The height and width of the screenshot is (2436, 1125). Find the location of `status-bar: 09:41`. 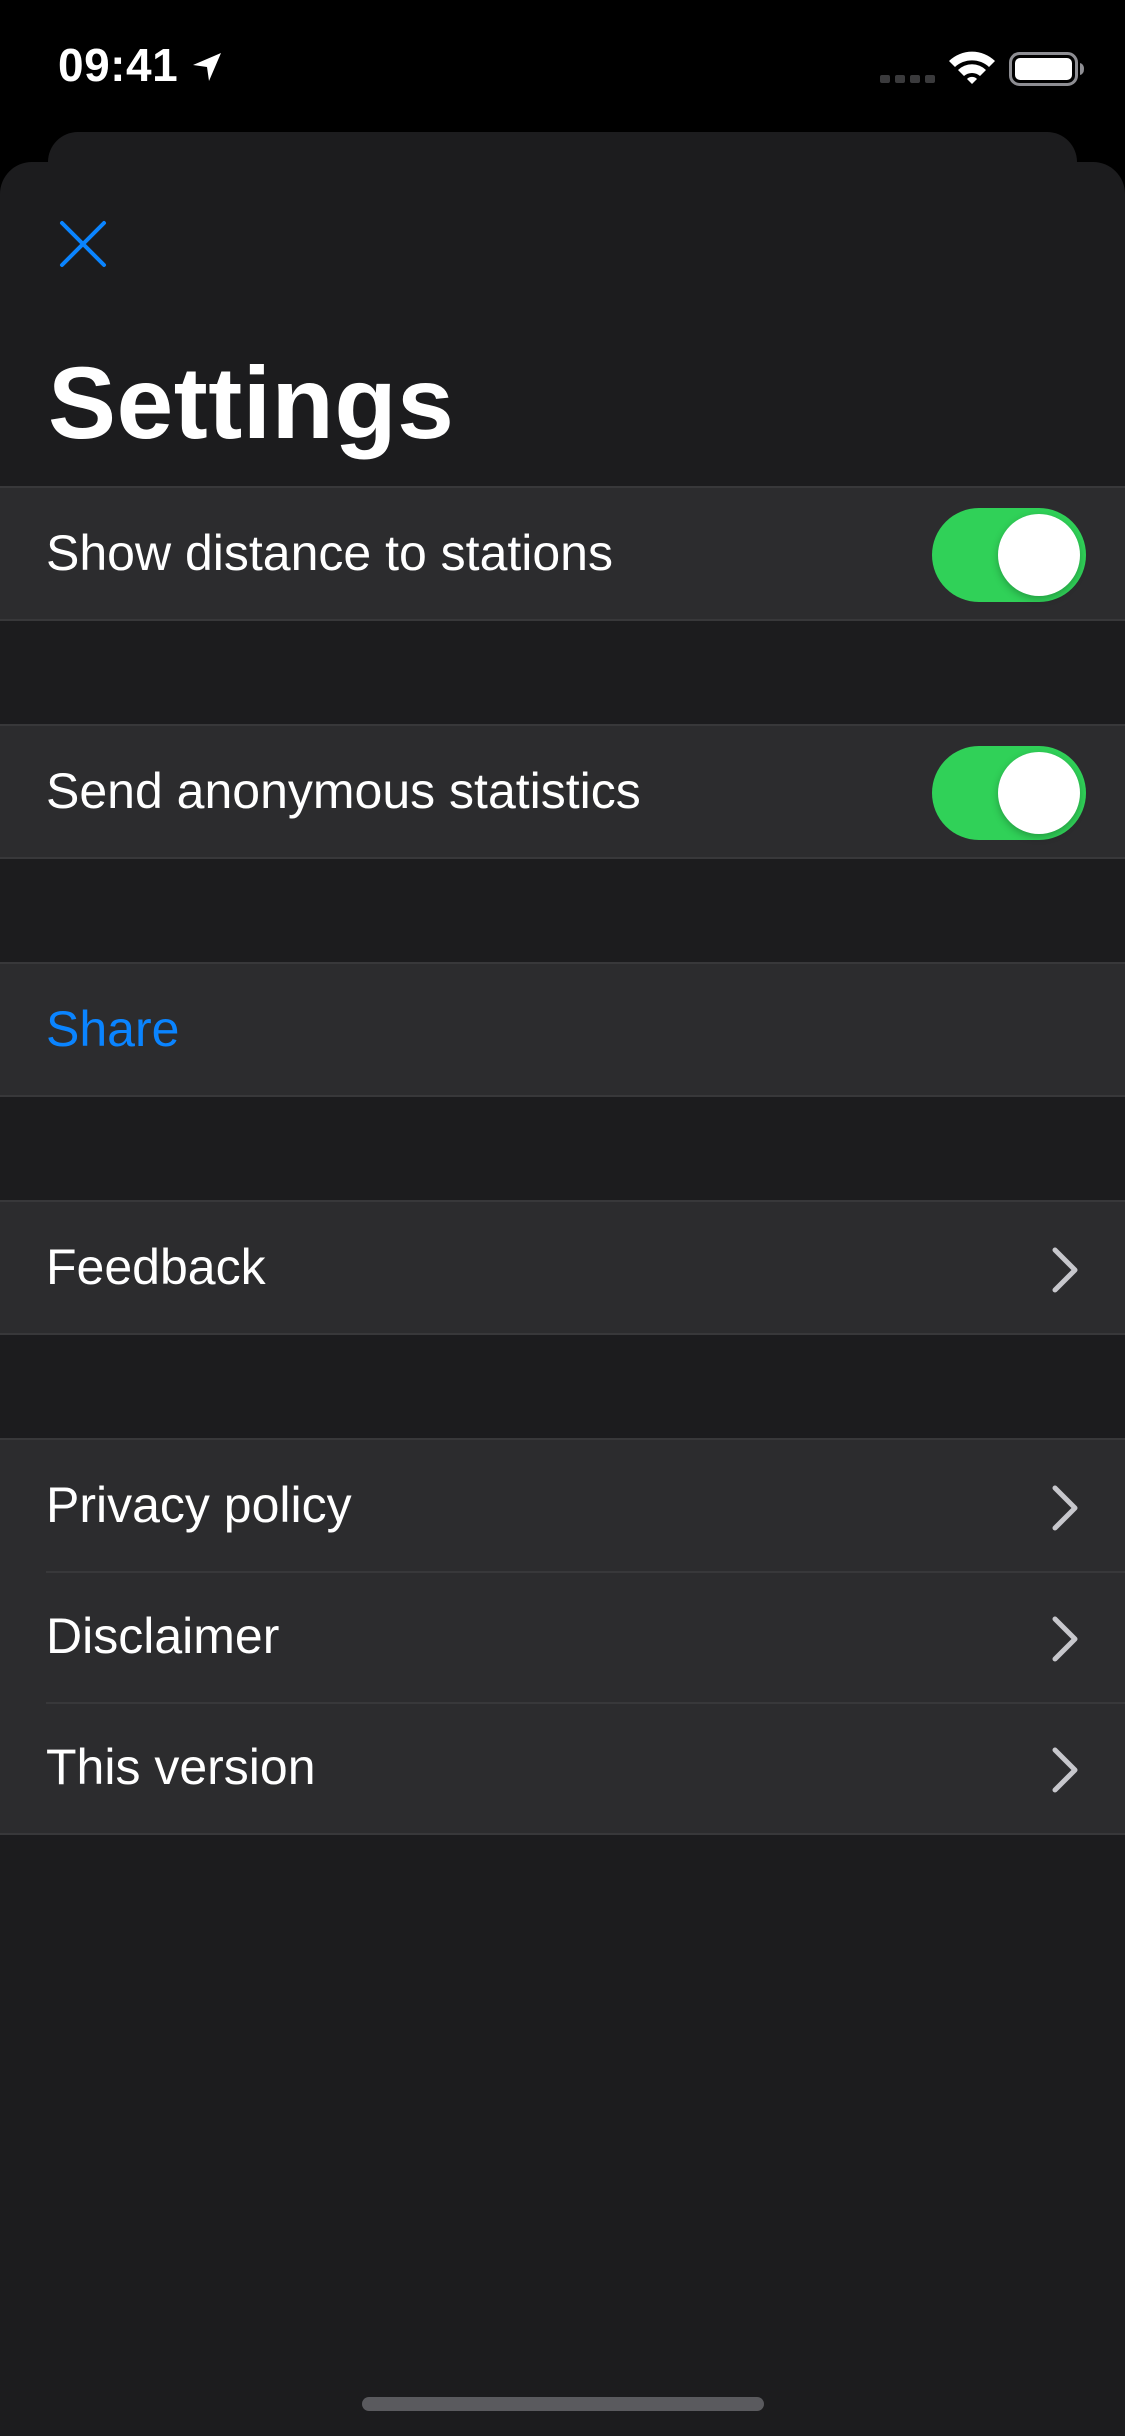

status-bar: 09:41 is located at coordinates (562, 65).